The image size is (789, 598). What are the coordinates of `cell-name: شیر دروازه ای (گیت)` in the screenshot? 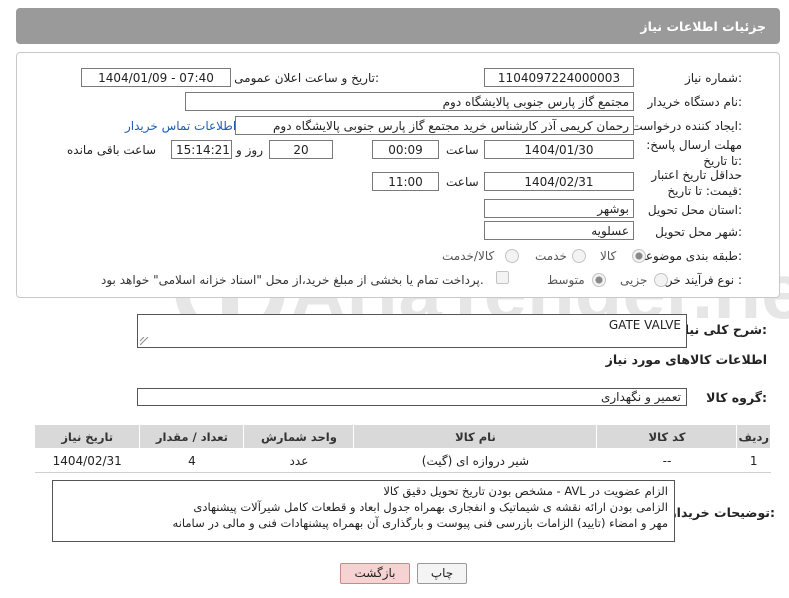 It's located at (475, 460).